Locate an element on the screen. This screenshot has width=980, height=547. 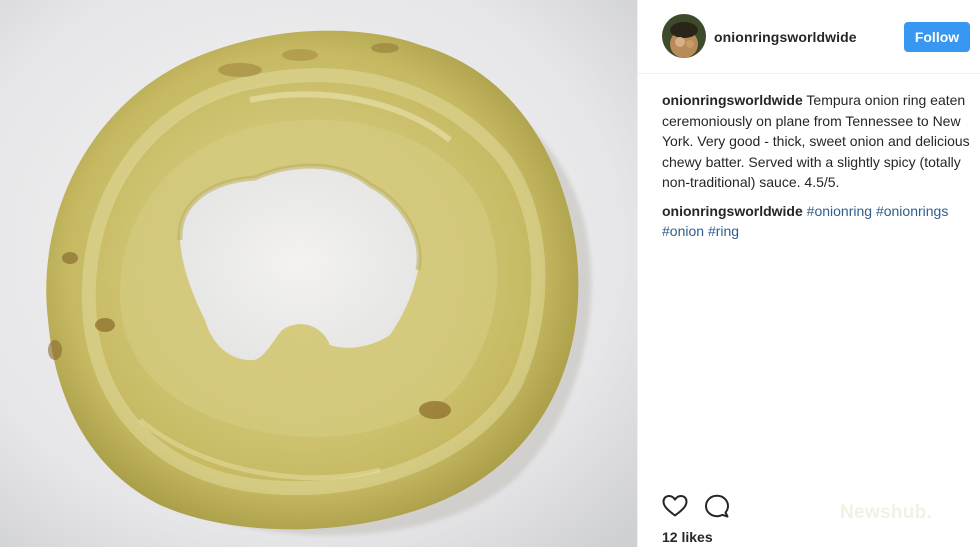
hashtag-link: #onion is located at coordinates (683, 231).